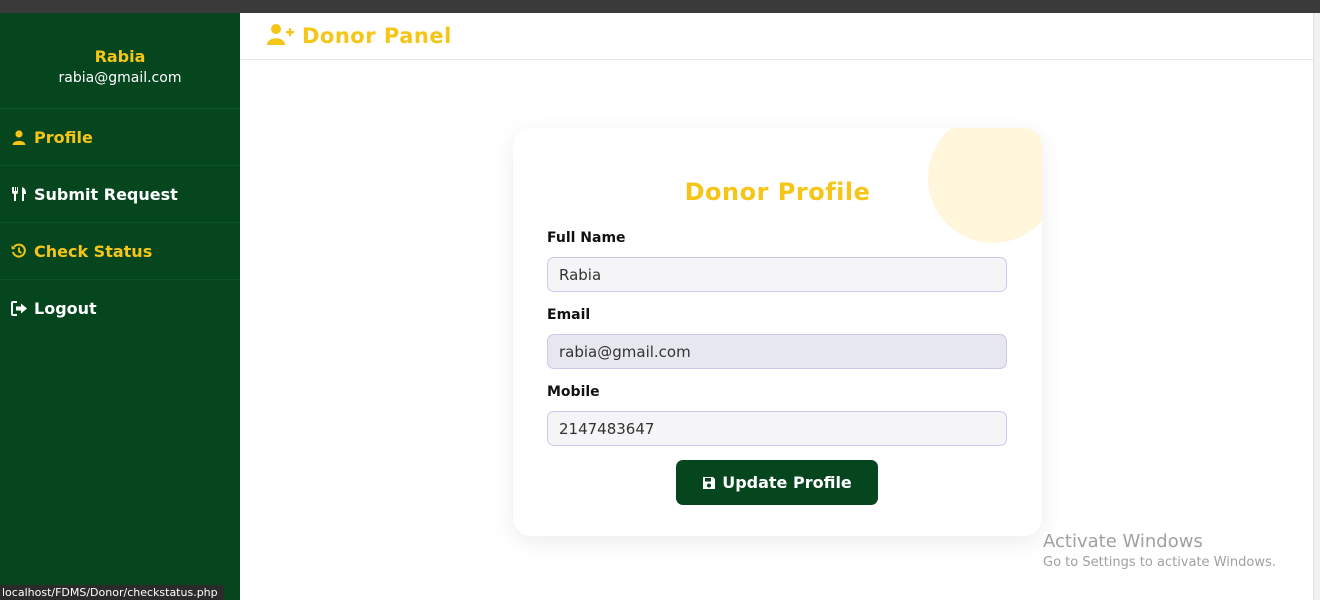  What do you see at coordinates (120, 137) in the screenshot?
I see `sidebar-item-profile: Profile` at bounding box center [120, 137].